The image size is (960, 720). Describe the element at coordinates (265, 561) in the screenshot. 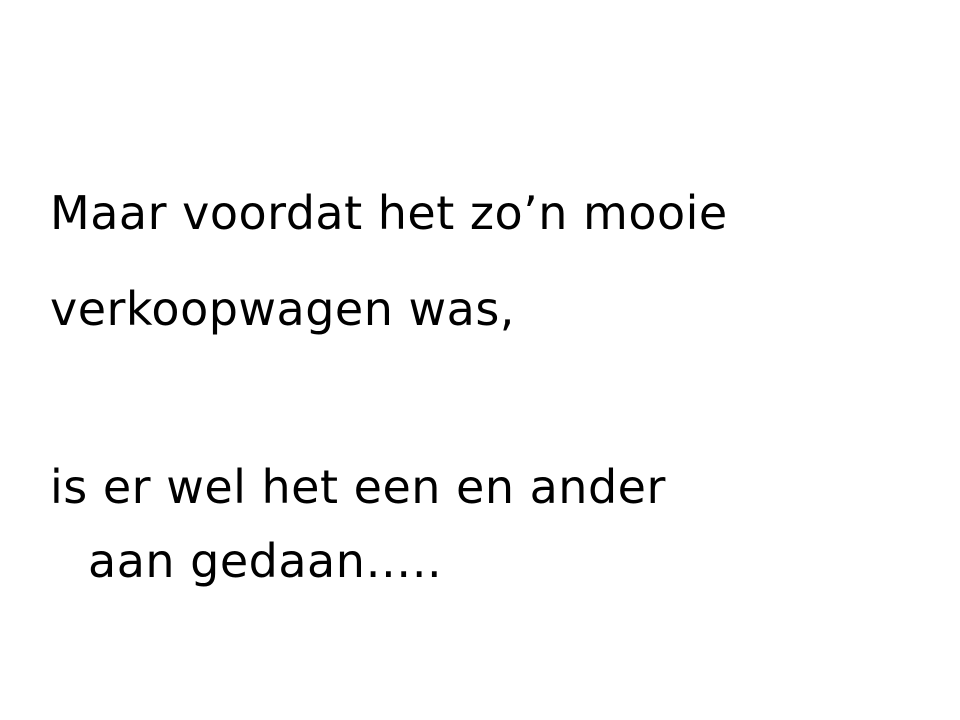

I see `text-line-4: aan gedaan…..` at that location.